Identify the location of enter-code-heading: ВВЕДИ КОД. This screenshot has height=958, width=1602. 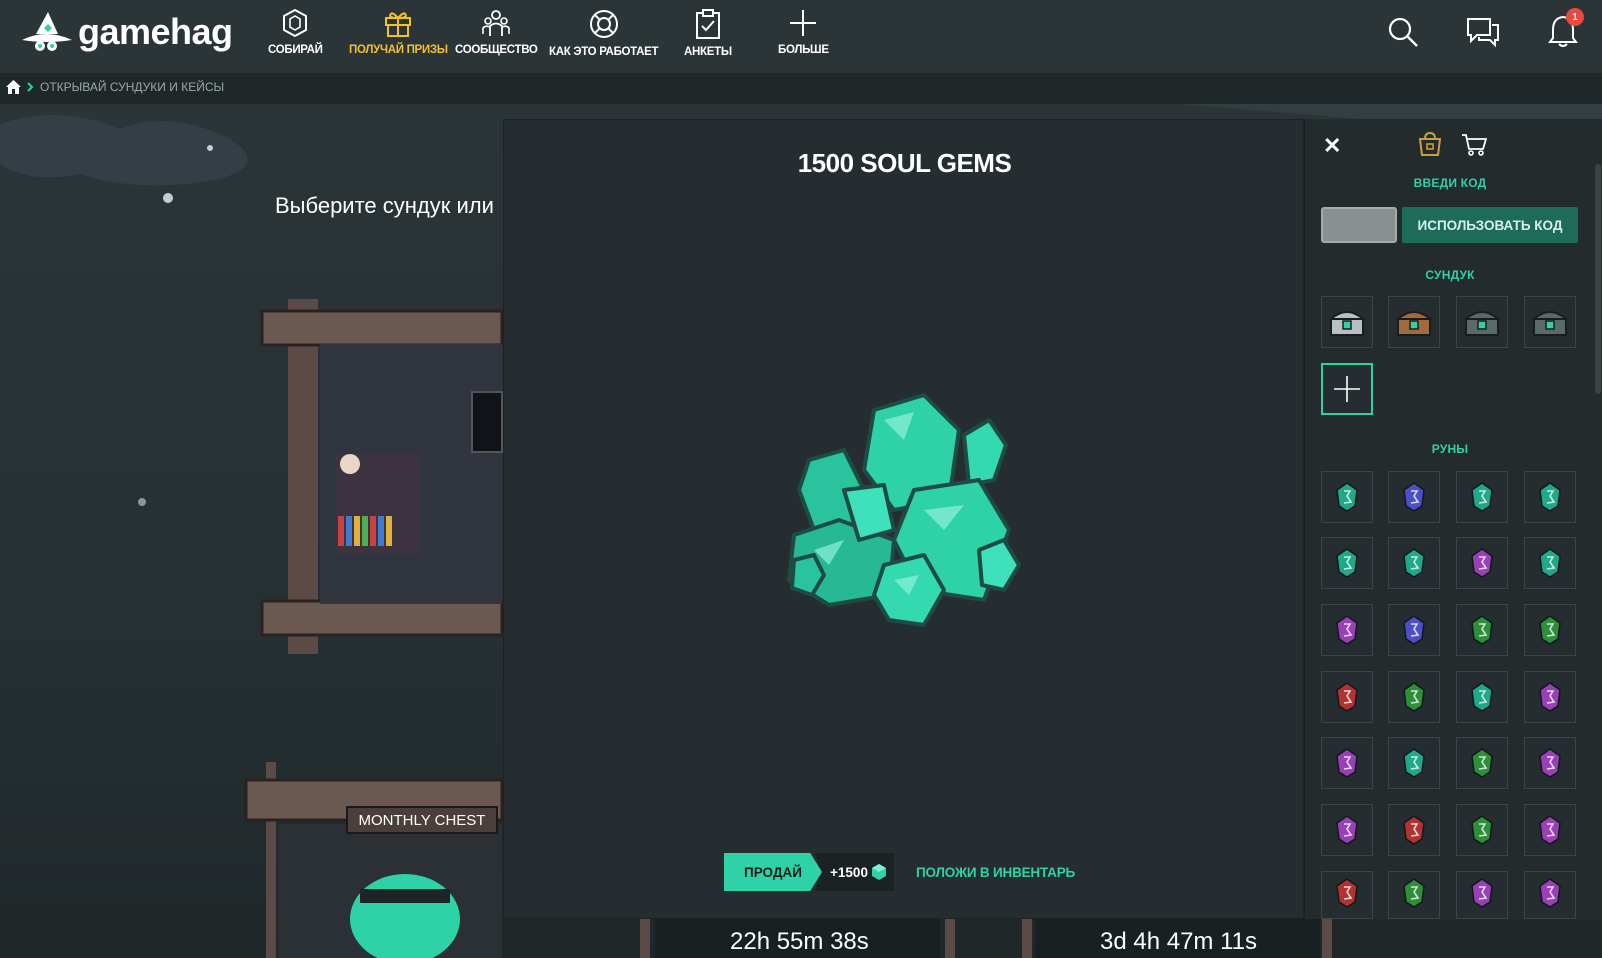
(1450, 183).